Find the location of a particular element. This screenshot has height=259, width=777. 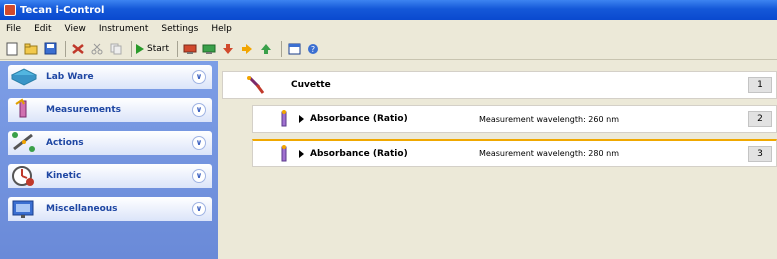

plate-icon is located at coordinates (24, 77).